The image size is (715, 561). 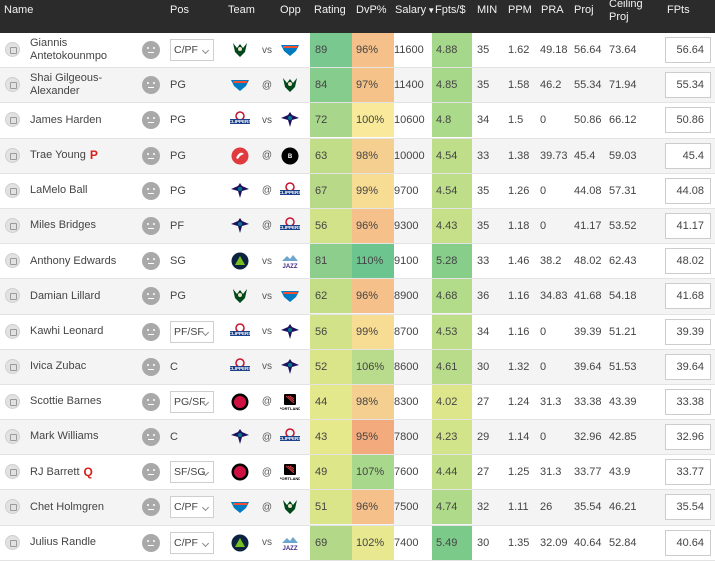 What do you see at coordinates (85, 85) in the screenshot?
I see `player-name: Shai Gilgeous-Alexander` at bounding box center [85, 85].